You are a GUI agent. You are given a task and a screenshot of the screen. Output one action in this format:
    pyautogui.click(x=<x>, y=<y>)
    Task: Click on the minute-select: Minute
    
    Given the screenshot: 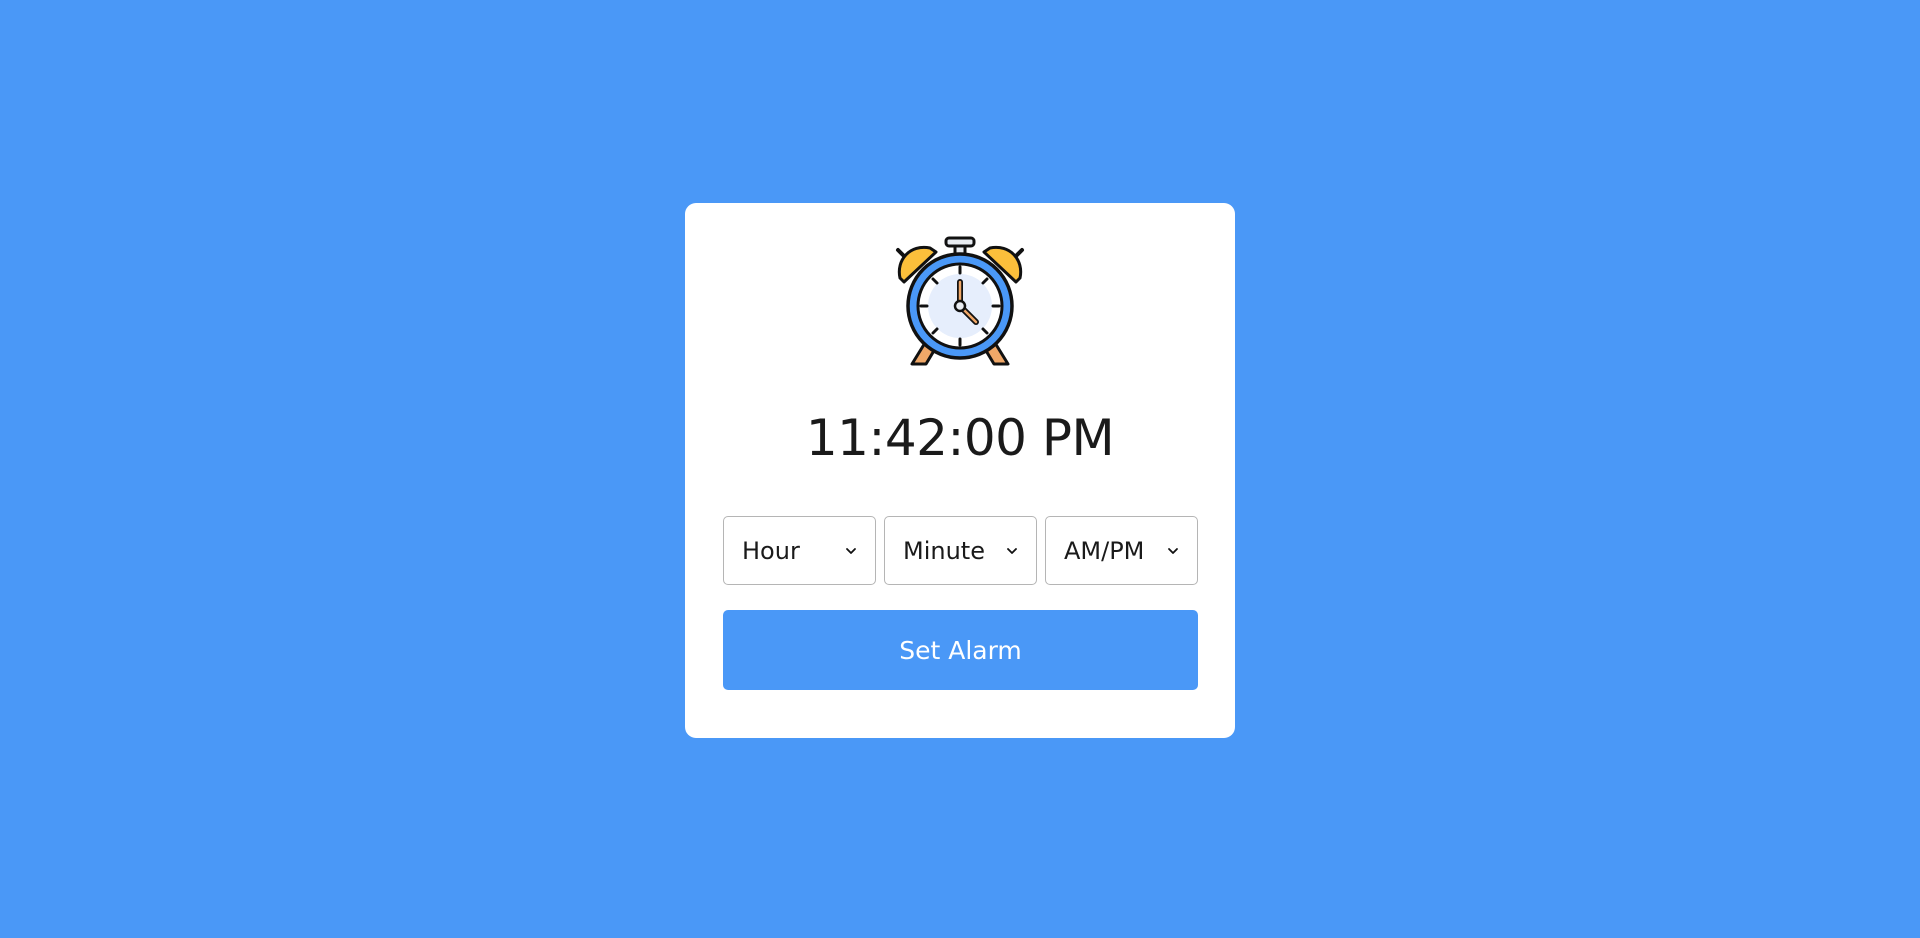 What is the action you would take?
    pyautogui.click(x=960, y=550)
    